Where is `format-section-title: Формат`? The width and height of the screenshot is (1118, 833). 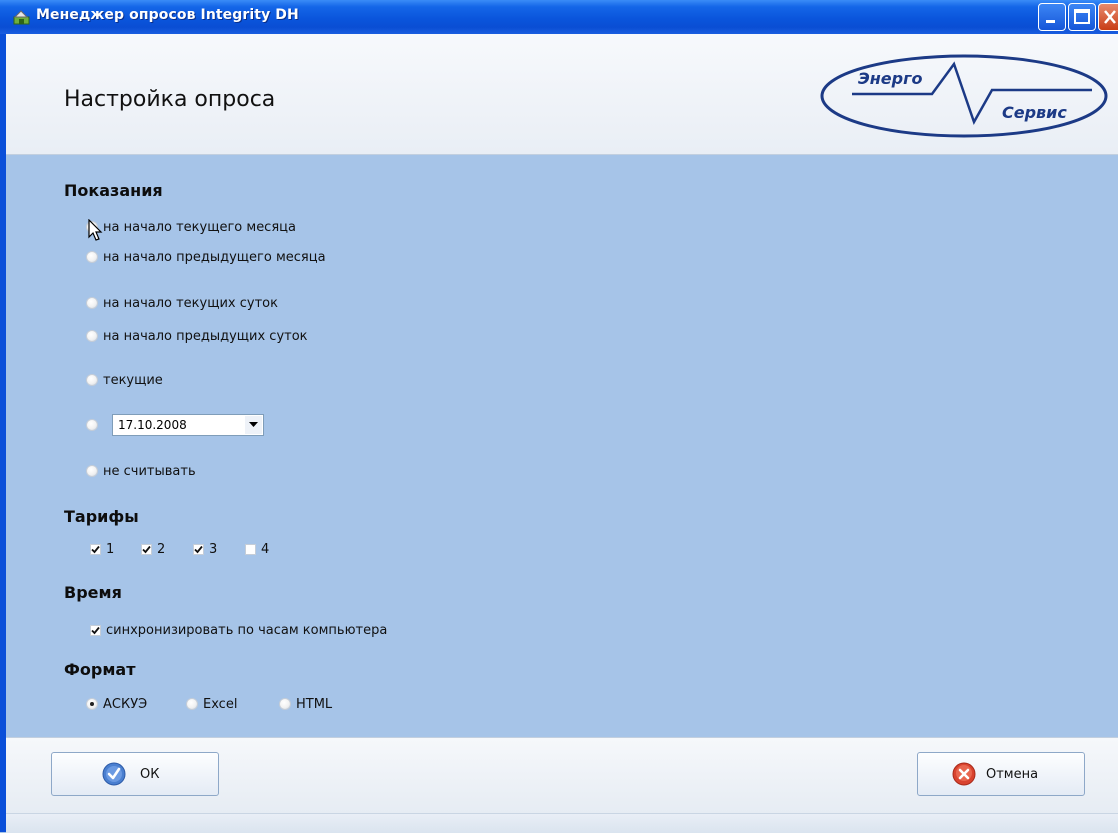
format-section-title: Формат is located at coordinates (100, 669).